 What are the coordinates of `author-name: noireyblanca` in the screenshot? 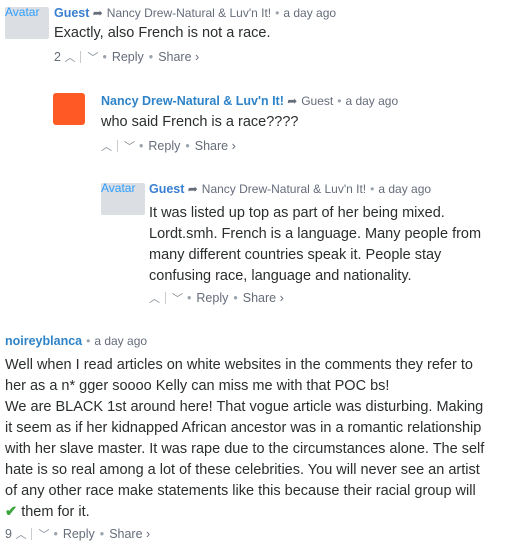 It's located at (43, 341).